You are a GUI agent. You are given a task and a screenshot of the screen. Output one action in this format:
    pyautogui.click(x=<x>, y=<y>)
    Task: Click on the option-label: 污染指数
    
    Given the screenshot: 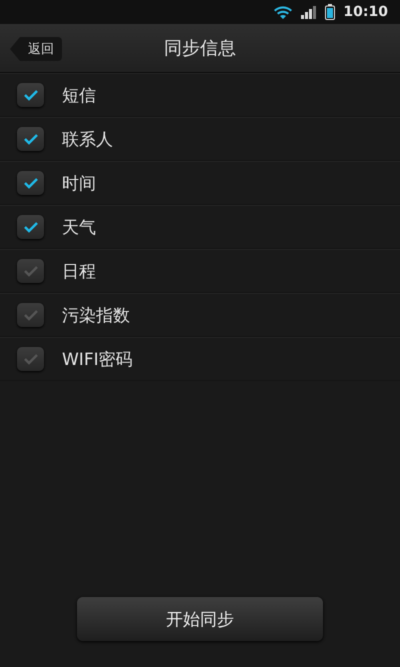 What is the action you would take?
    pyautogui.click(x=96, y=315)
    